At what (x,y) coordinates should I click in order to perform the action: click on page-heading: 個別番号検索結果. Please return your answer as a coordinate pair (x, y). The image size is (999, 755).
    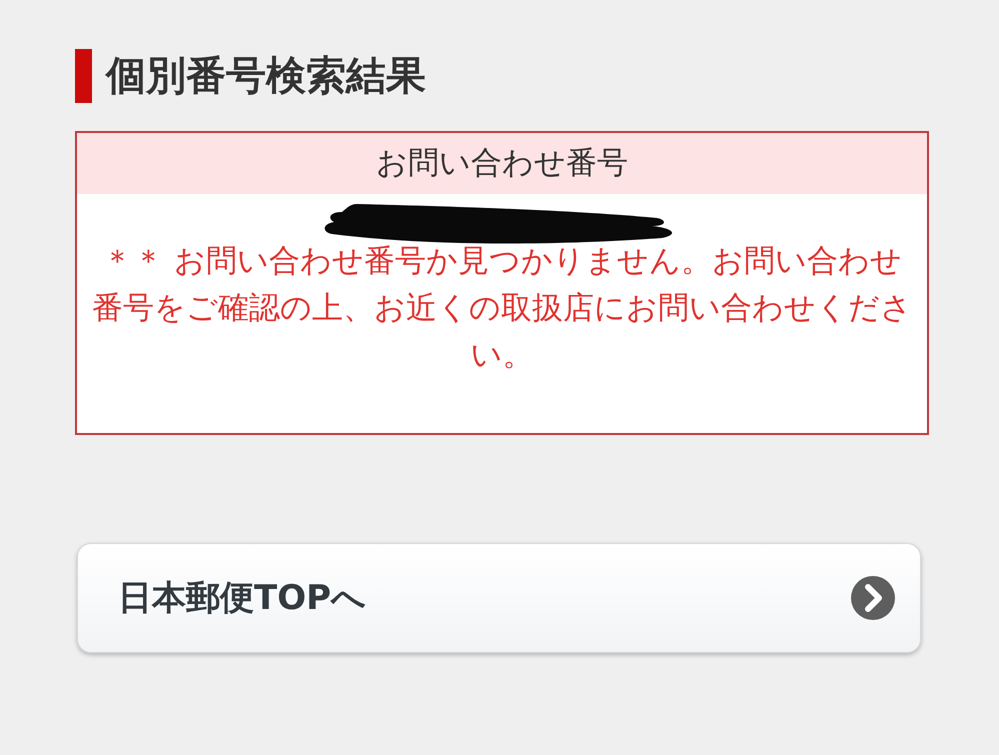
    Looking at the image, I should click on (266, 76).